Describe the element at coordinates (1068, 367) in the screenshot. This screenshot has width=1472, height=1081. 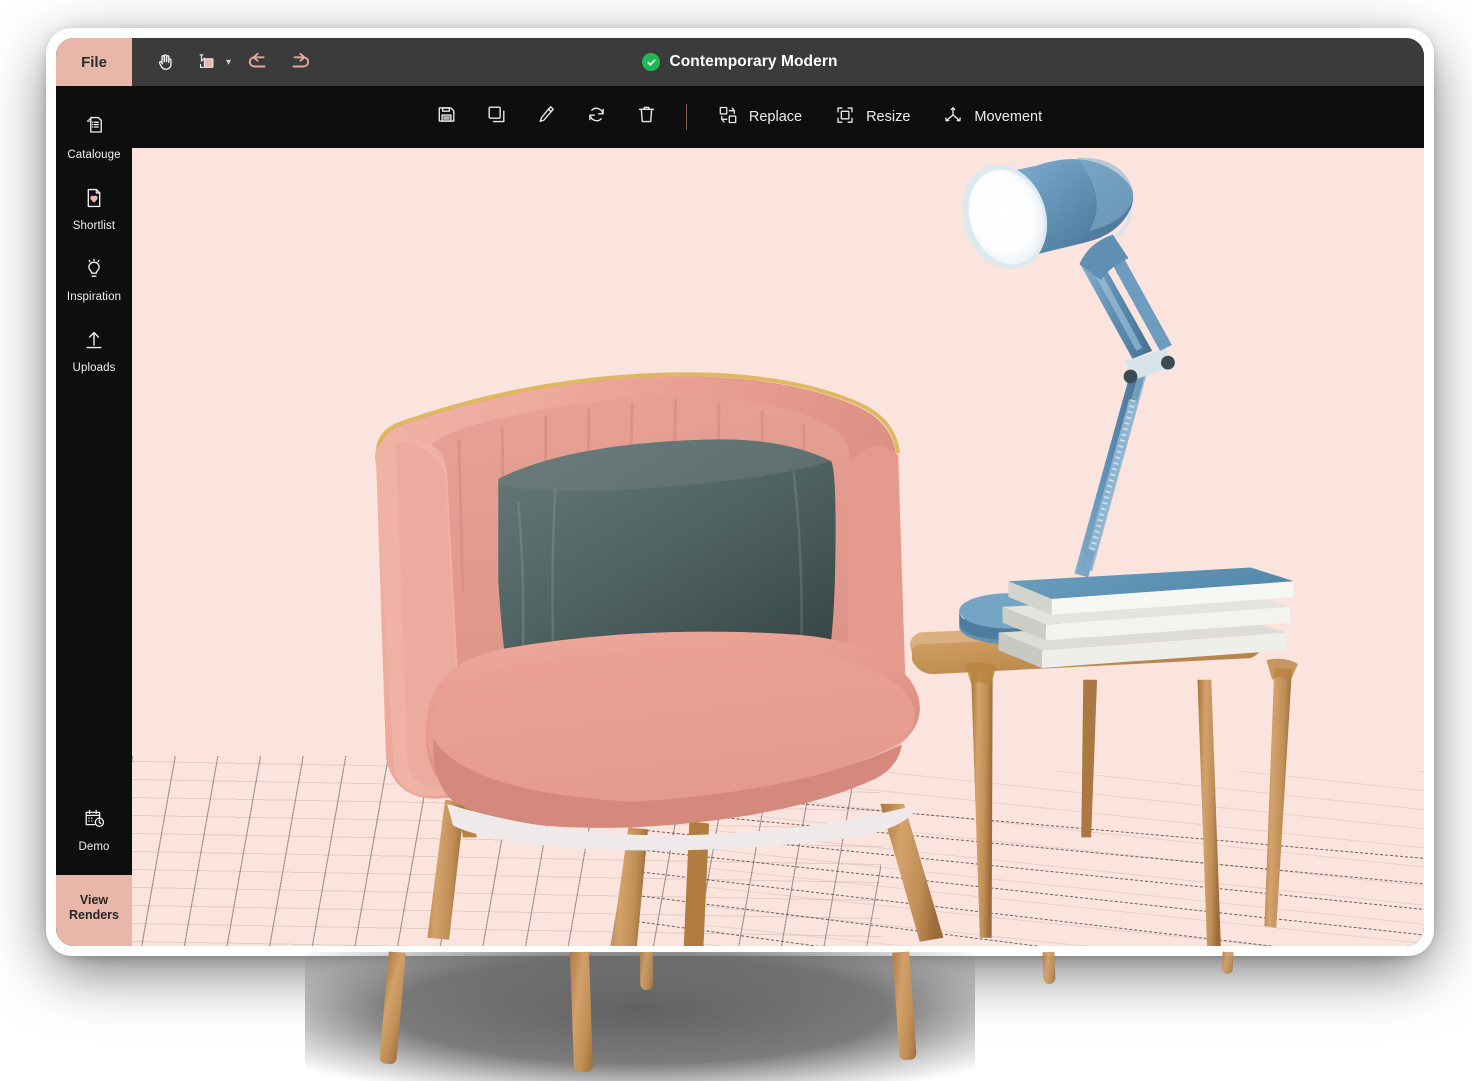
I see `blue-desk-lamp` at that location.